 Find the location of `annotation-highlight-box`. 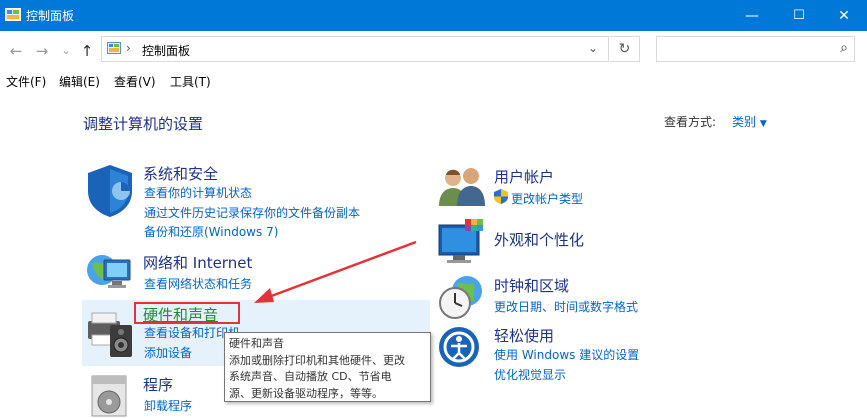

annotation-highlight-box is located at coordinates (187, 313).